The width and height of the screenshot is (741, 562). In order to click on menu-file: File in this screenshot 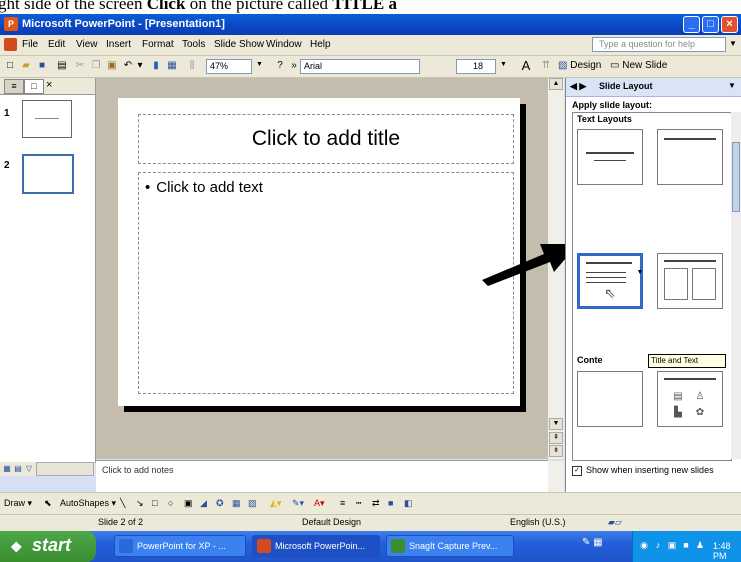, I will do `click(30, 44)`.